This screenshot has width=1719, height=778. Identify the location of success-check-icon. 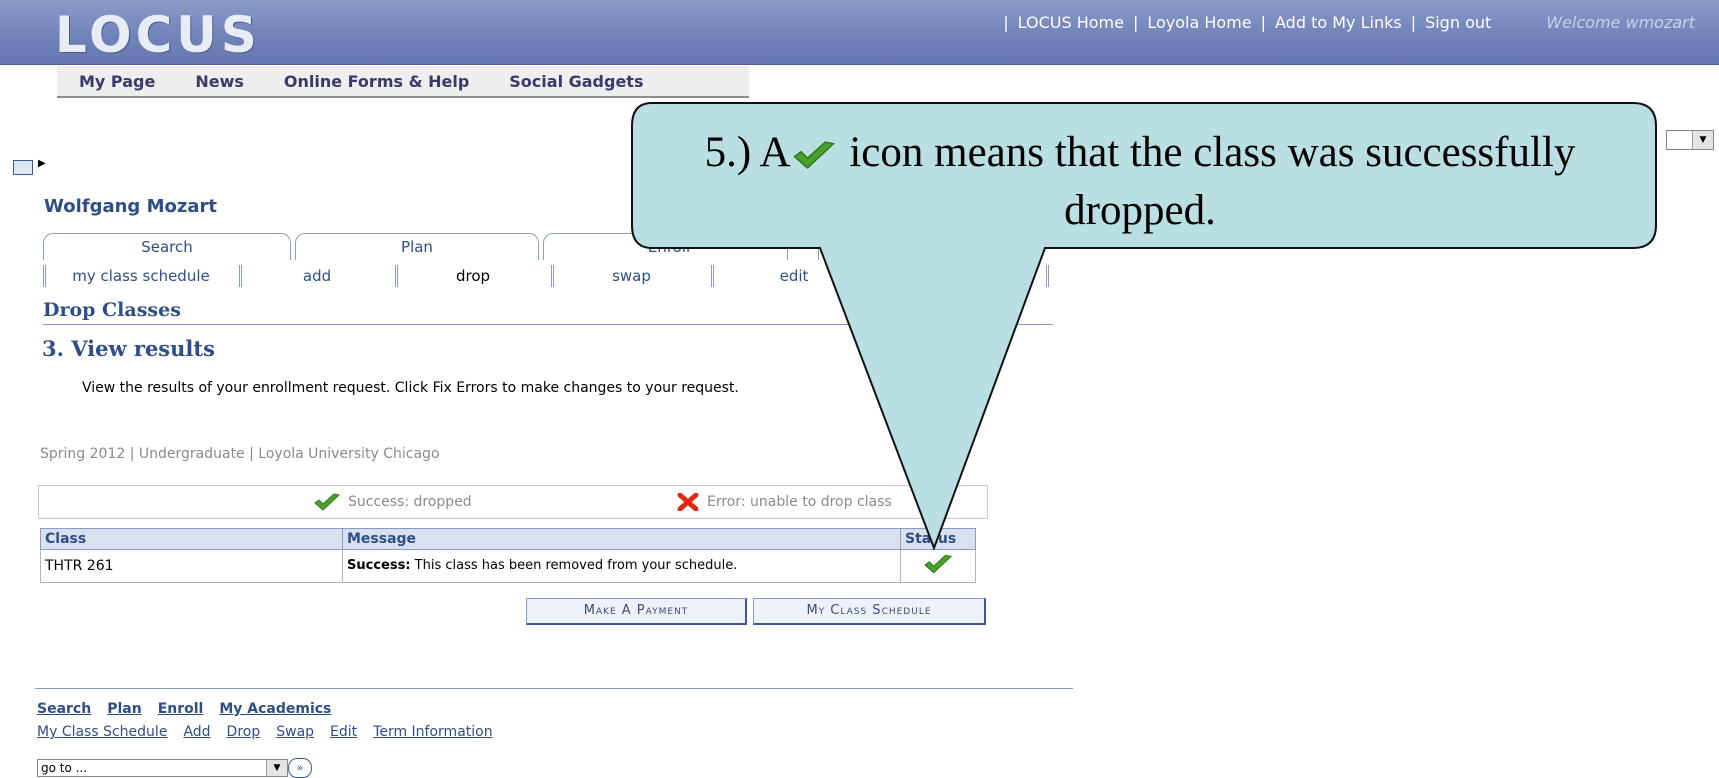
(813, 155).